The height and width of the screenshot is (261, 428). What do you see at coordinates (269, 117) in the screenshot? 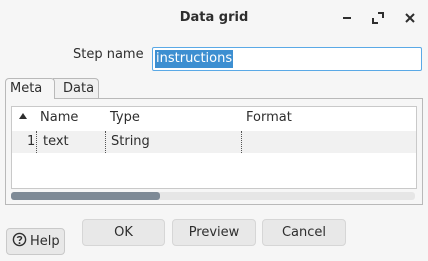
I see `column-header-format: Format` at bounding box center [269, 117].